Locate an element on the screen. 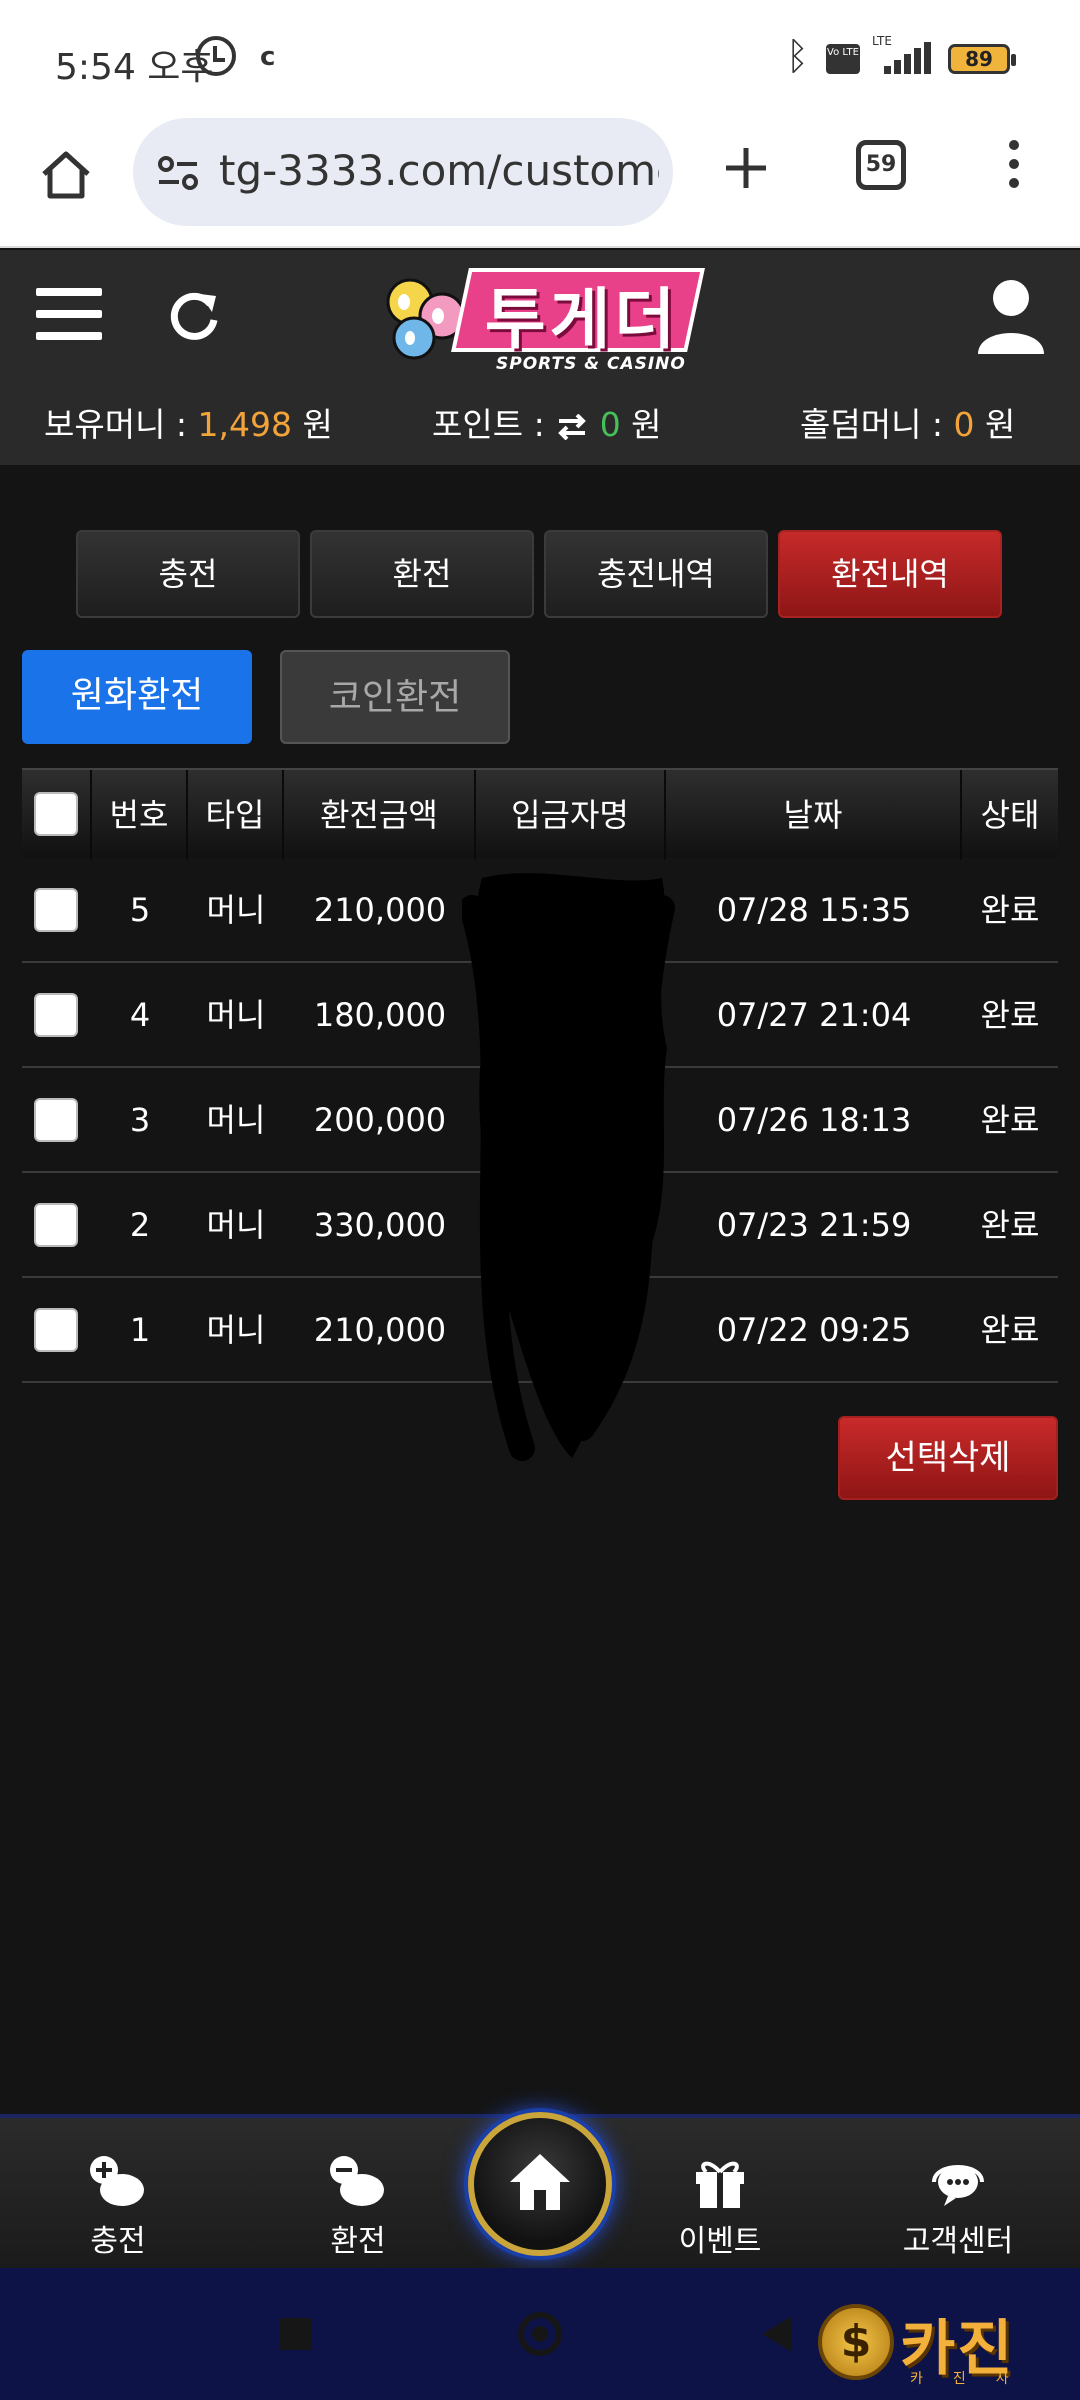 The width and height of the screenshot is (1080, 2400). cell-amount: 200,000 is located at coordinates (380, 1120).